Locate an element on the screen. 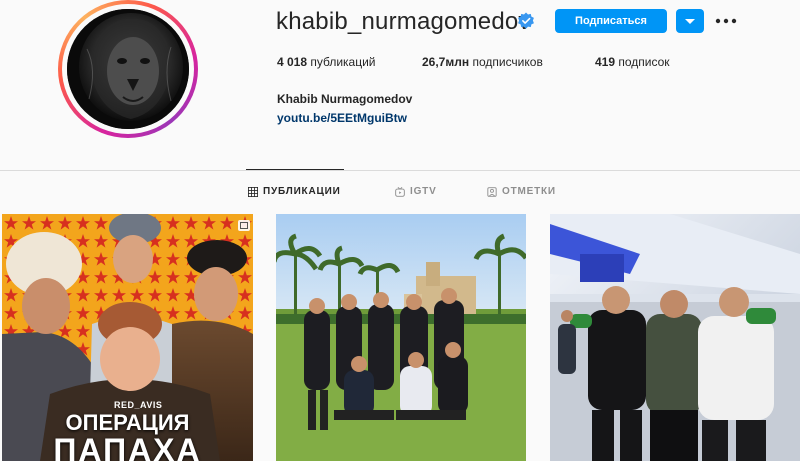 The image size is (800, 461). posts-count: 4 018 is located at coordinates (292, 62).